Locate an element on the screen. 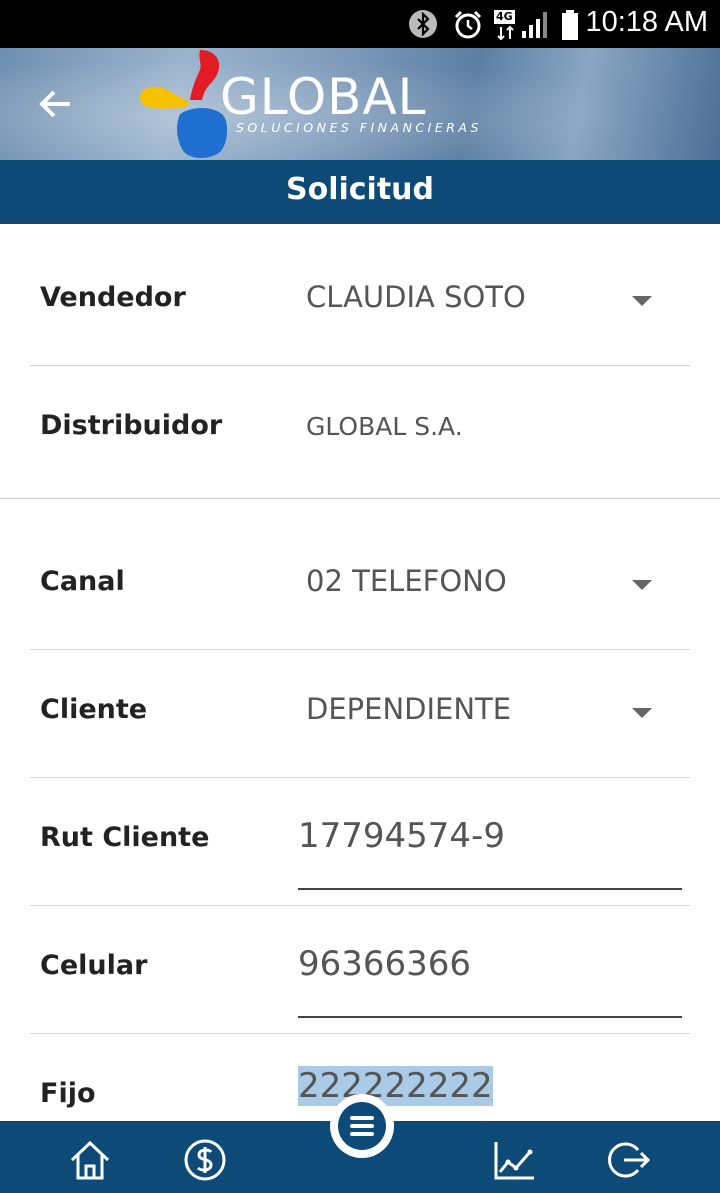 This screenshot has height=1193, width=720. cliente-select: DEPENDIENTE is located at coordinates (408, 709).